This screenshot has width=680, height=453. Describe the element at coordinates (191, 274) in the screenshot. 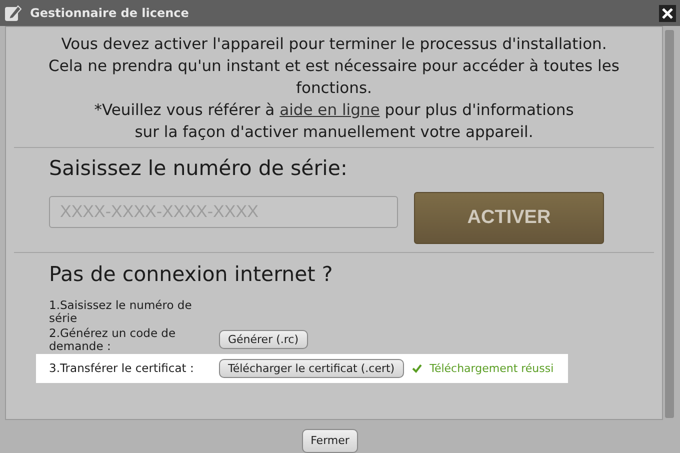

I see `section-heading: Pas de connexion internet ?` at that location.